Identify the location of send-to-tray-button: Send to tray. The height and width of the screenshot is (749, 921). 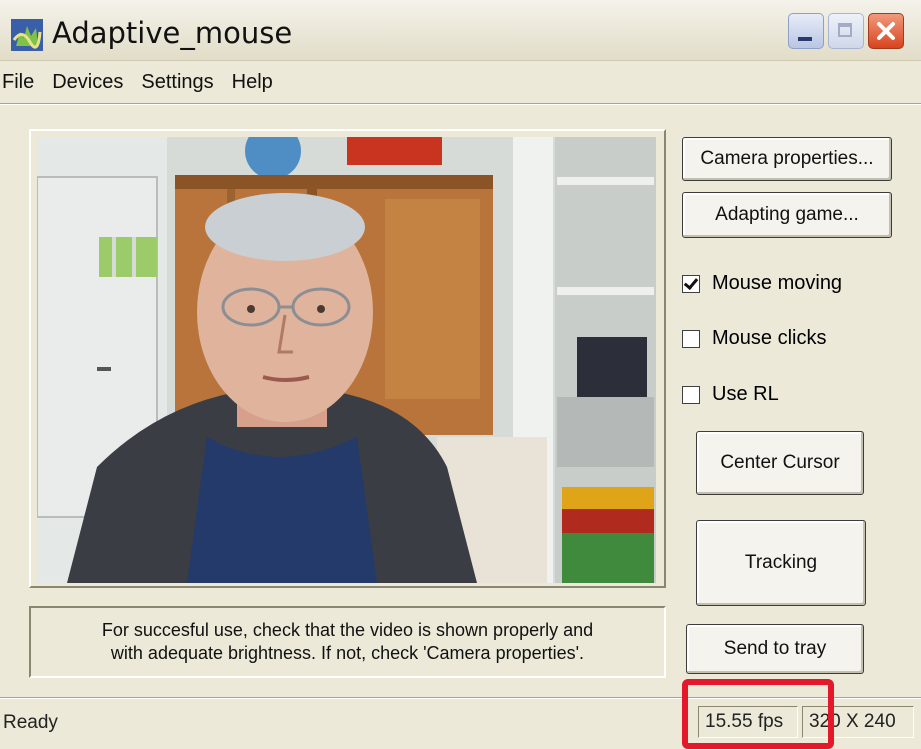
(775, 649).